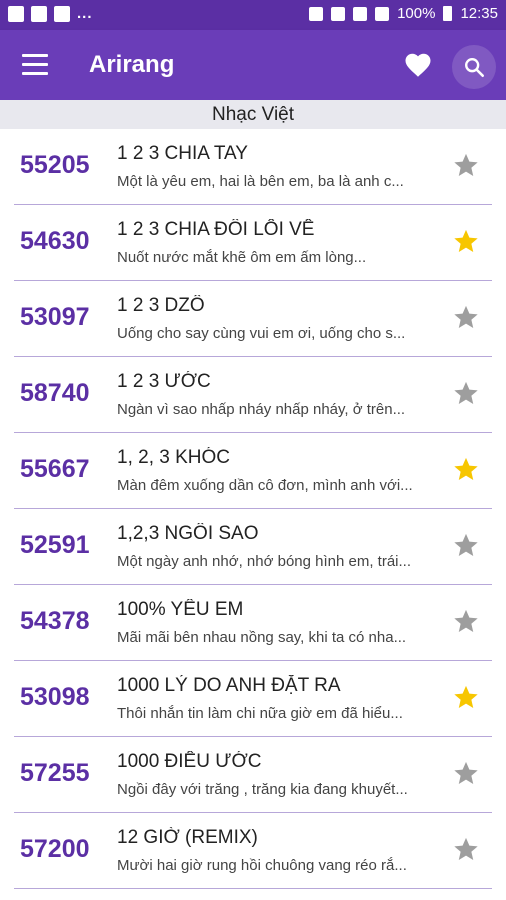  Describe the element at coordinates (16, 13) in the screenshot. I see `gallery-icon` at that location.